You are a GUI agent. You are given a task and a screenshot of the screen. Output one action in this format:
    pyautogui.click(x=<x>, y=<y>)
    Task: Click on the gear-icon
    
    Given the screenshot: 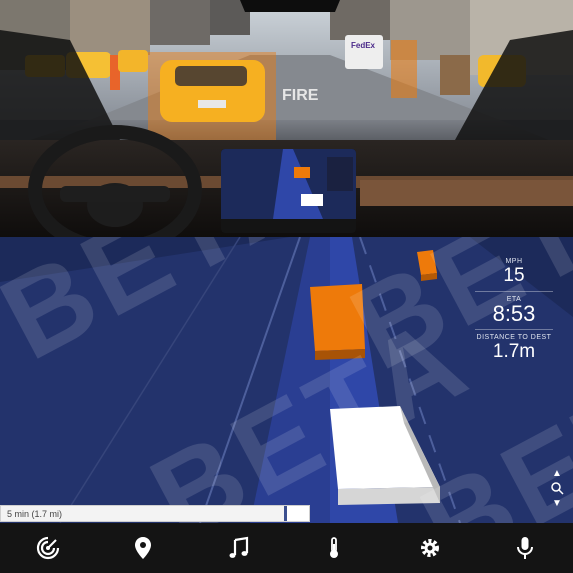 What is the action you would take?
    pyautogui.click(x=429, y=548)
    